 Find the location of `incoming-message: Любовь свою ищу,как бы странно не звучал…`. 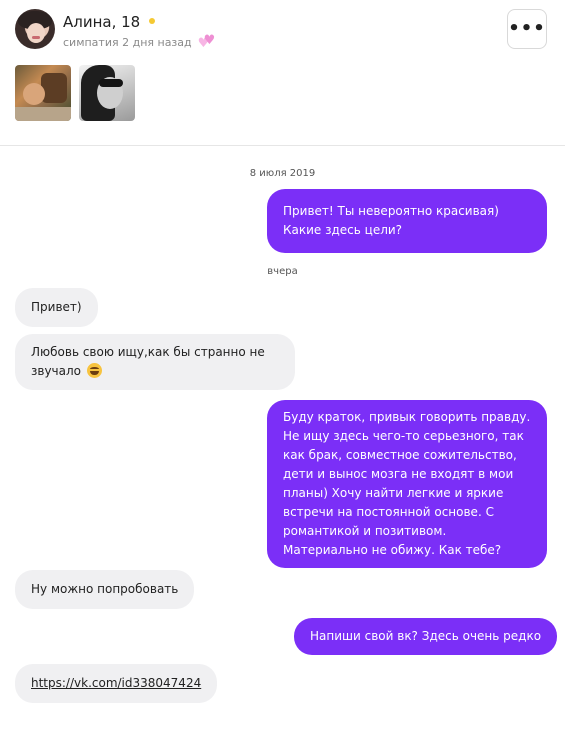

incoming-message: Любовь свою ищу,как бы странно не звучал… is located at coordinates (155, 362).